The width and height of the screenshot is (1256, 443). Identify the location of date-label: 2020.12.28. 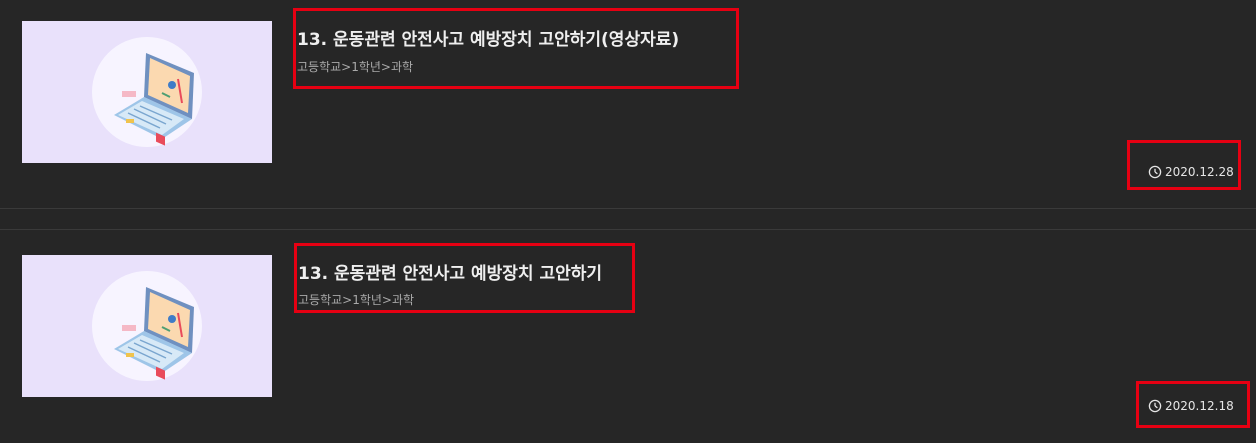
(1191, 172).